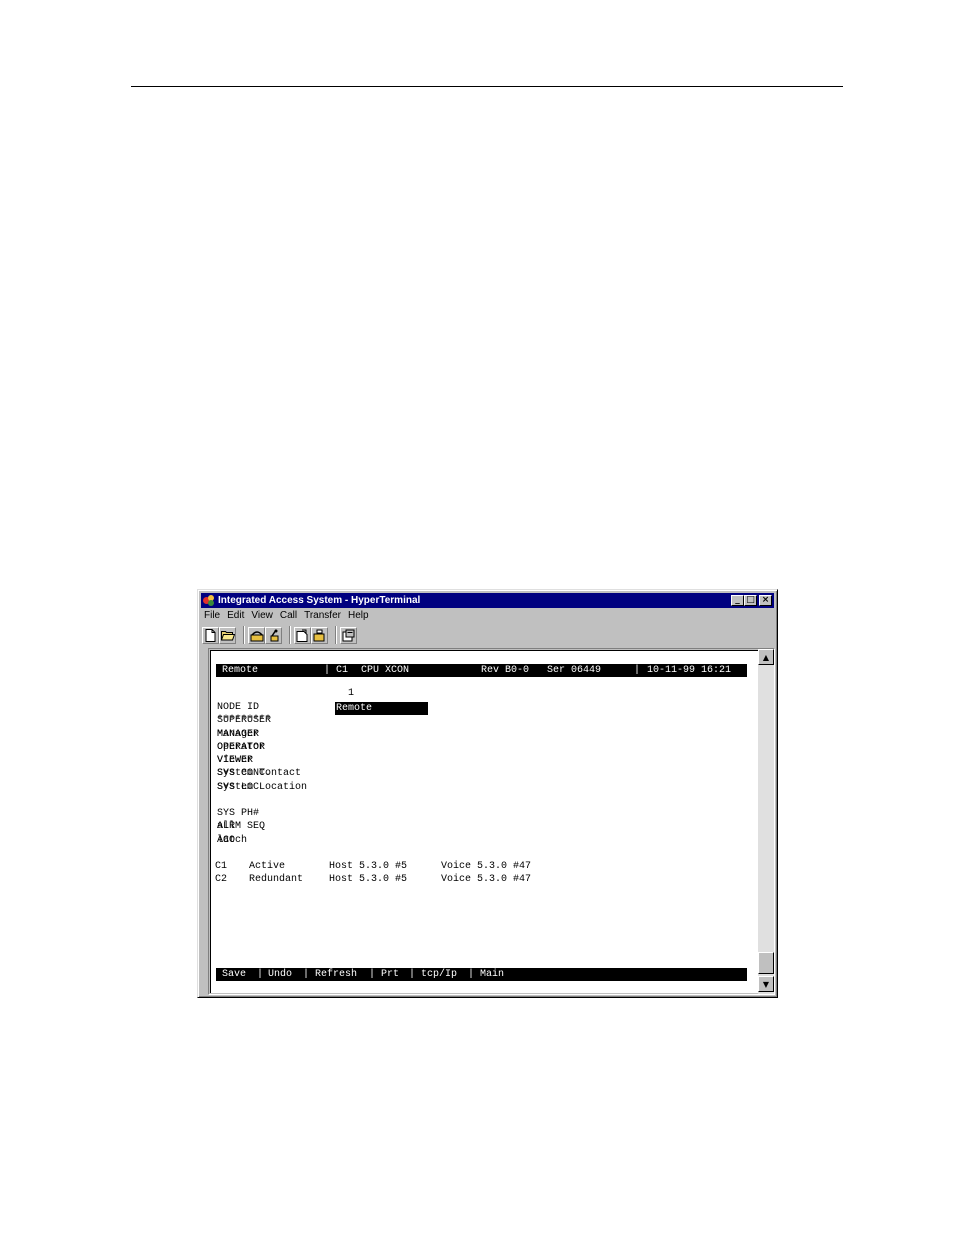 This screenshot has width=954, height=1235. What do you see at coordinates (259, 774) in the screenshot?
I see `sys-contact-field: System Contact` at bounding box center [259, 774].